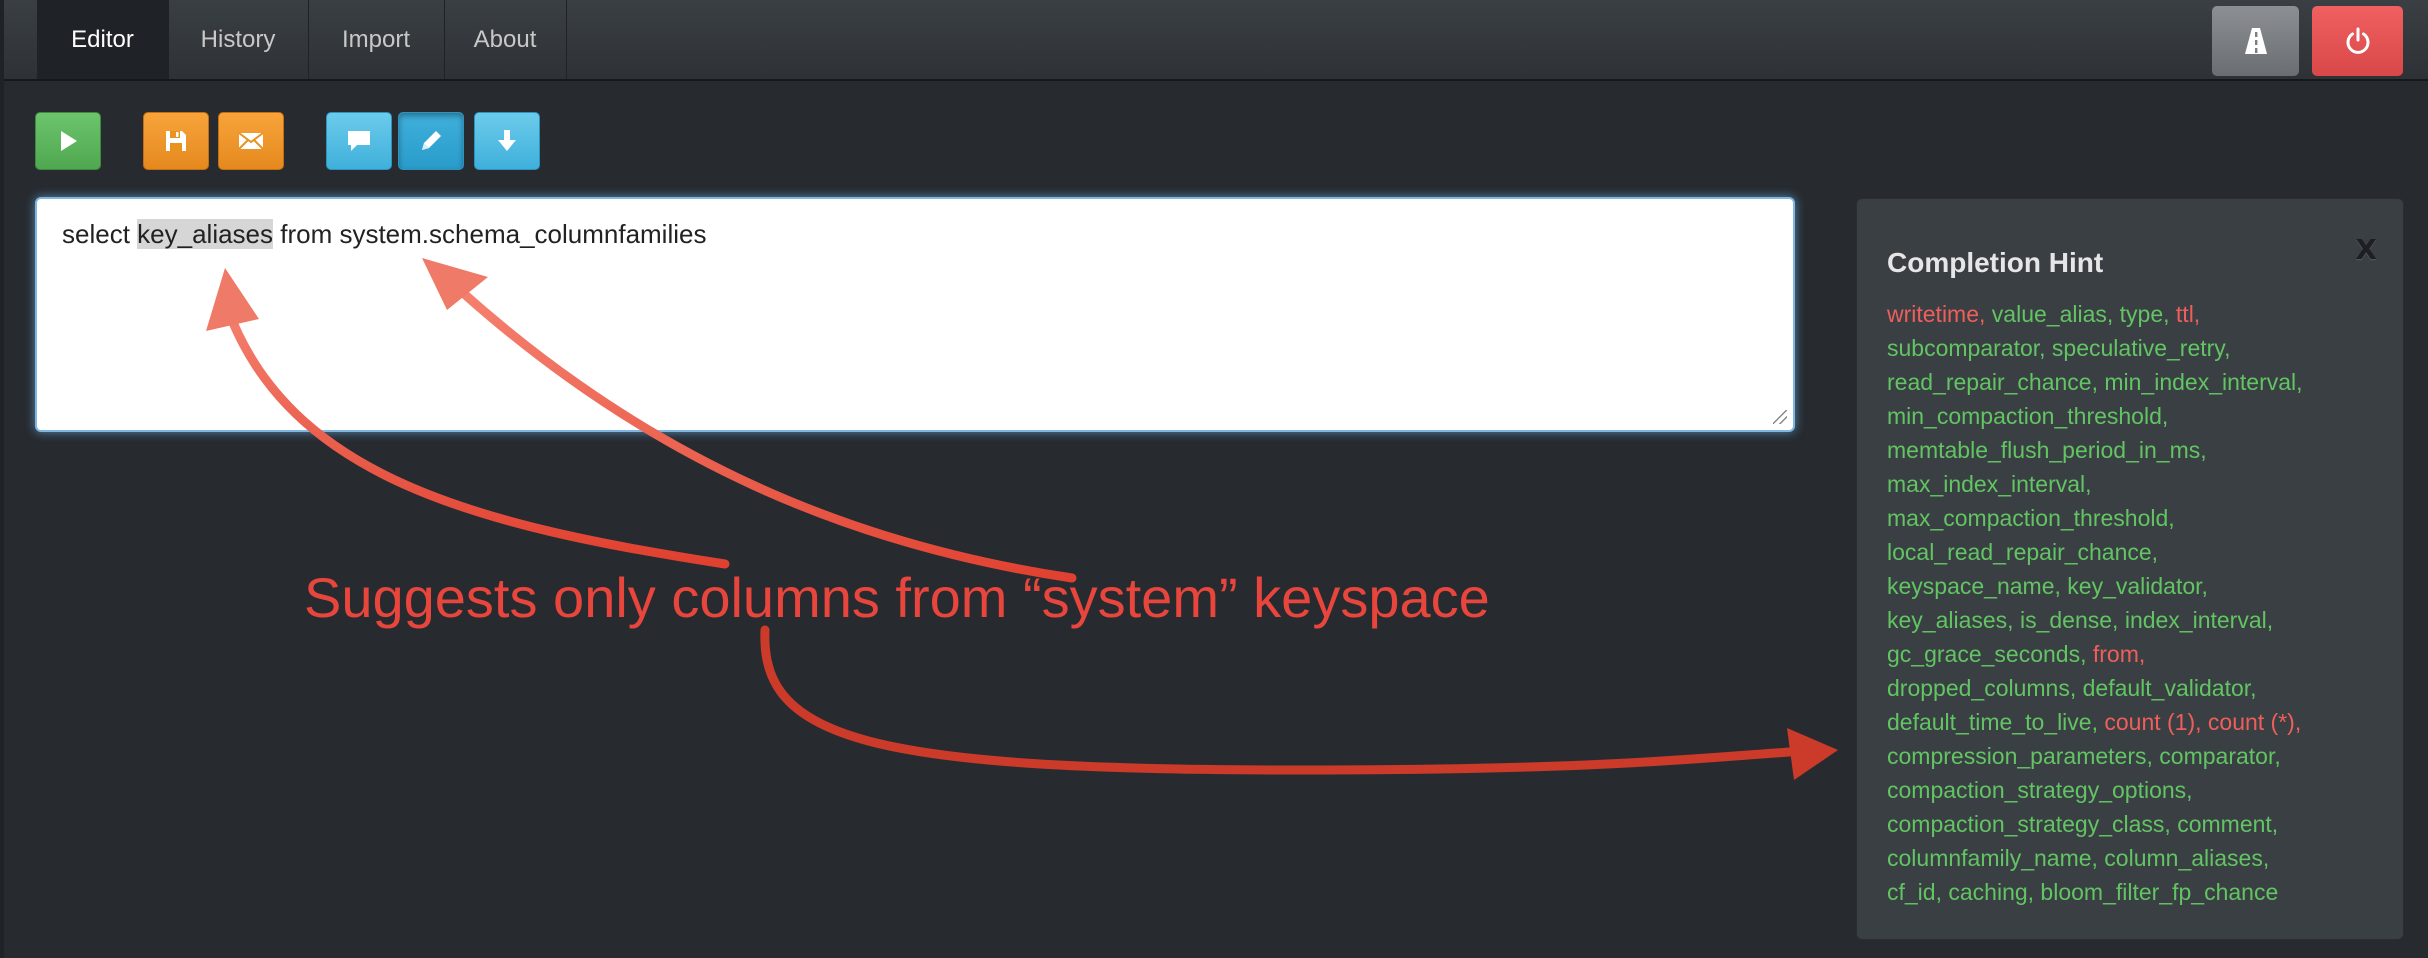 Image resolution: width=2428 pixels, height=958 pixels. I want to click on save-button, so click(176, 141).